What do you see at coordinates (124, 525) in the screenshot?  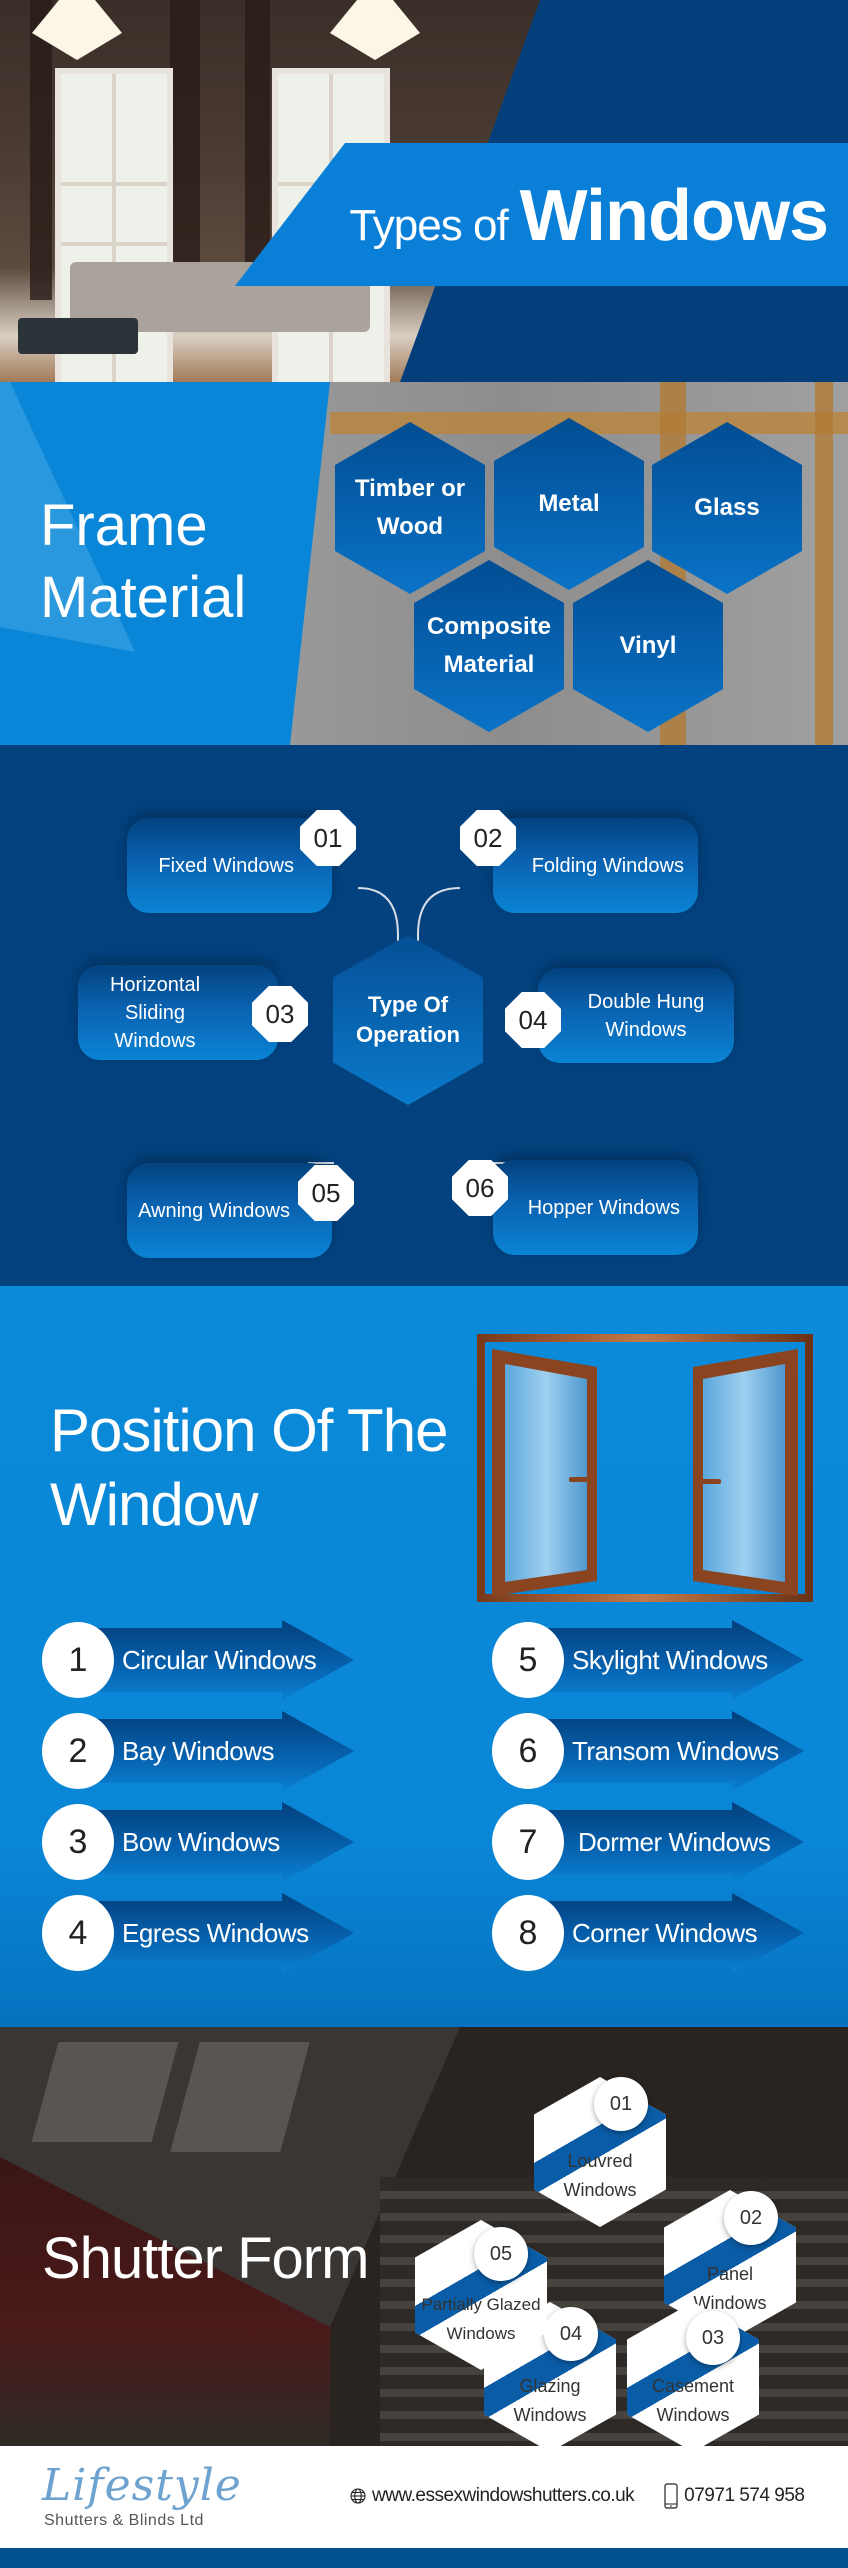 I see `heading-line: Frame` at bounding box center [124, 525].